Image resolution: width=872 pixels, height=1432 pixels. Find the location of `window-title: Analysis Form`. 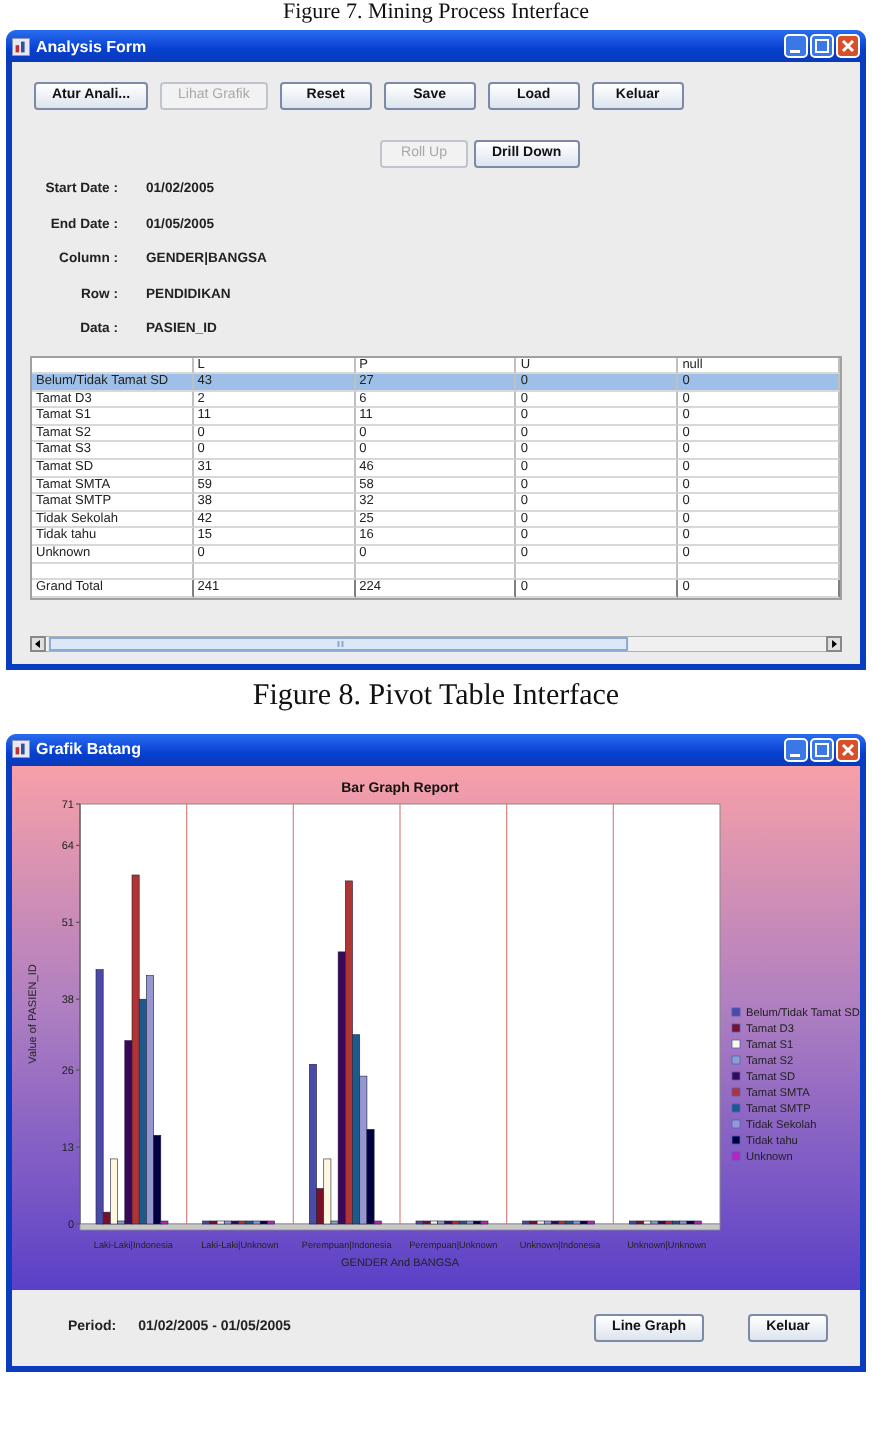

window-title: Analysis Form is located at coordinates (91, 46).